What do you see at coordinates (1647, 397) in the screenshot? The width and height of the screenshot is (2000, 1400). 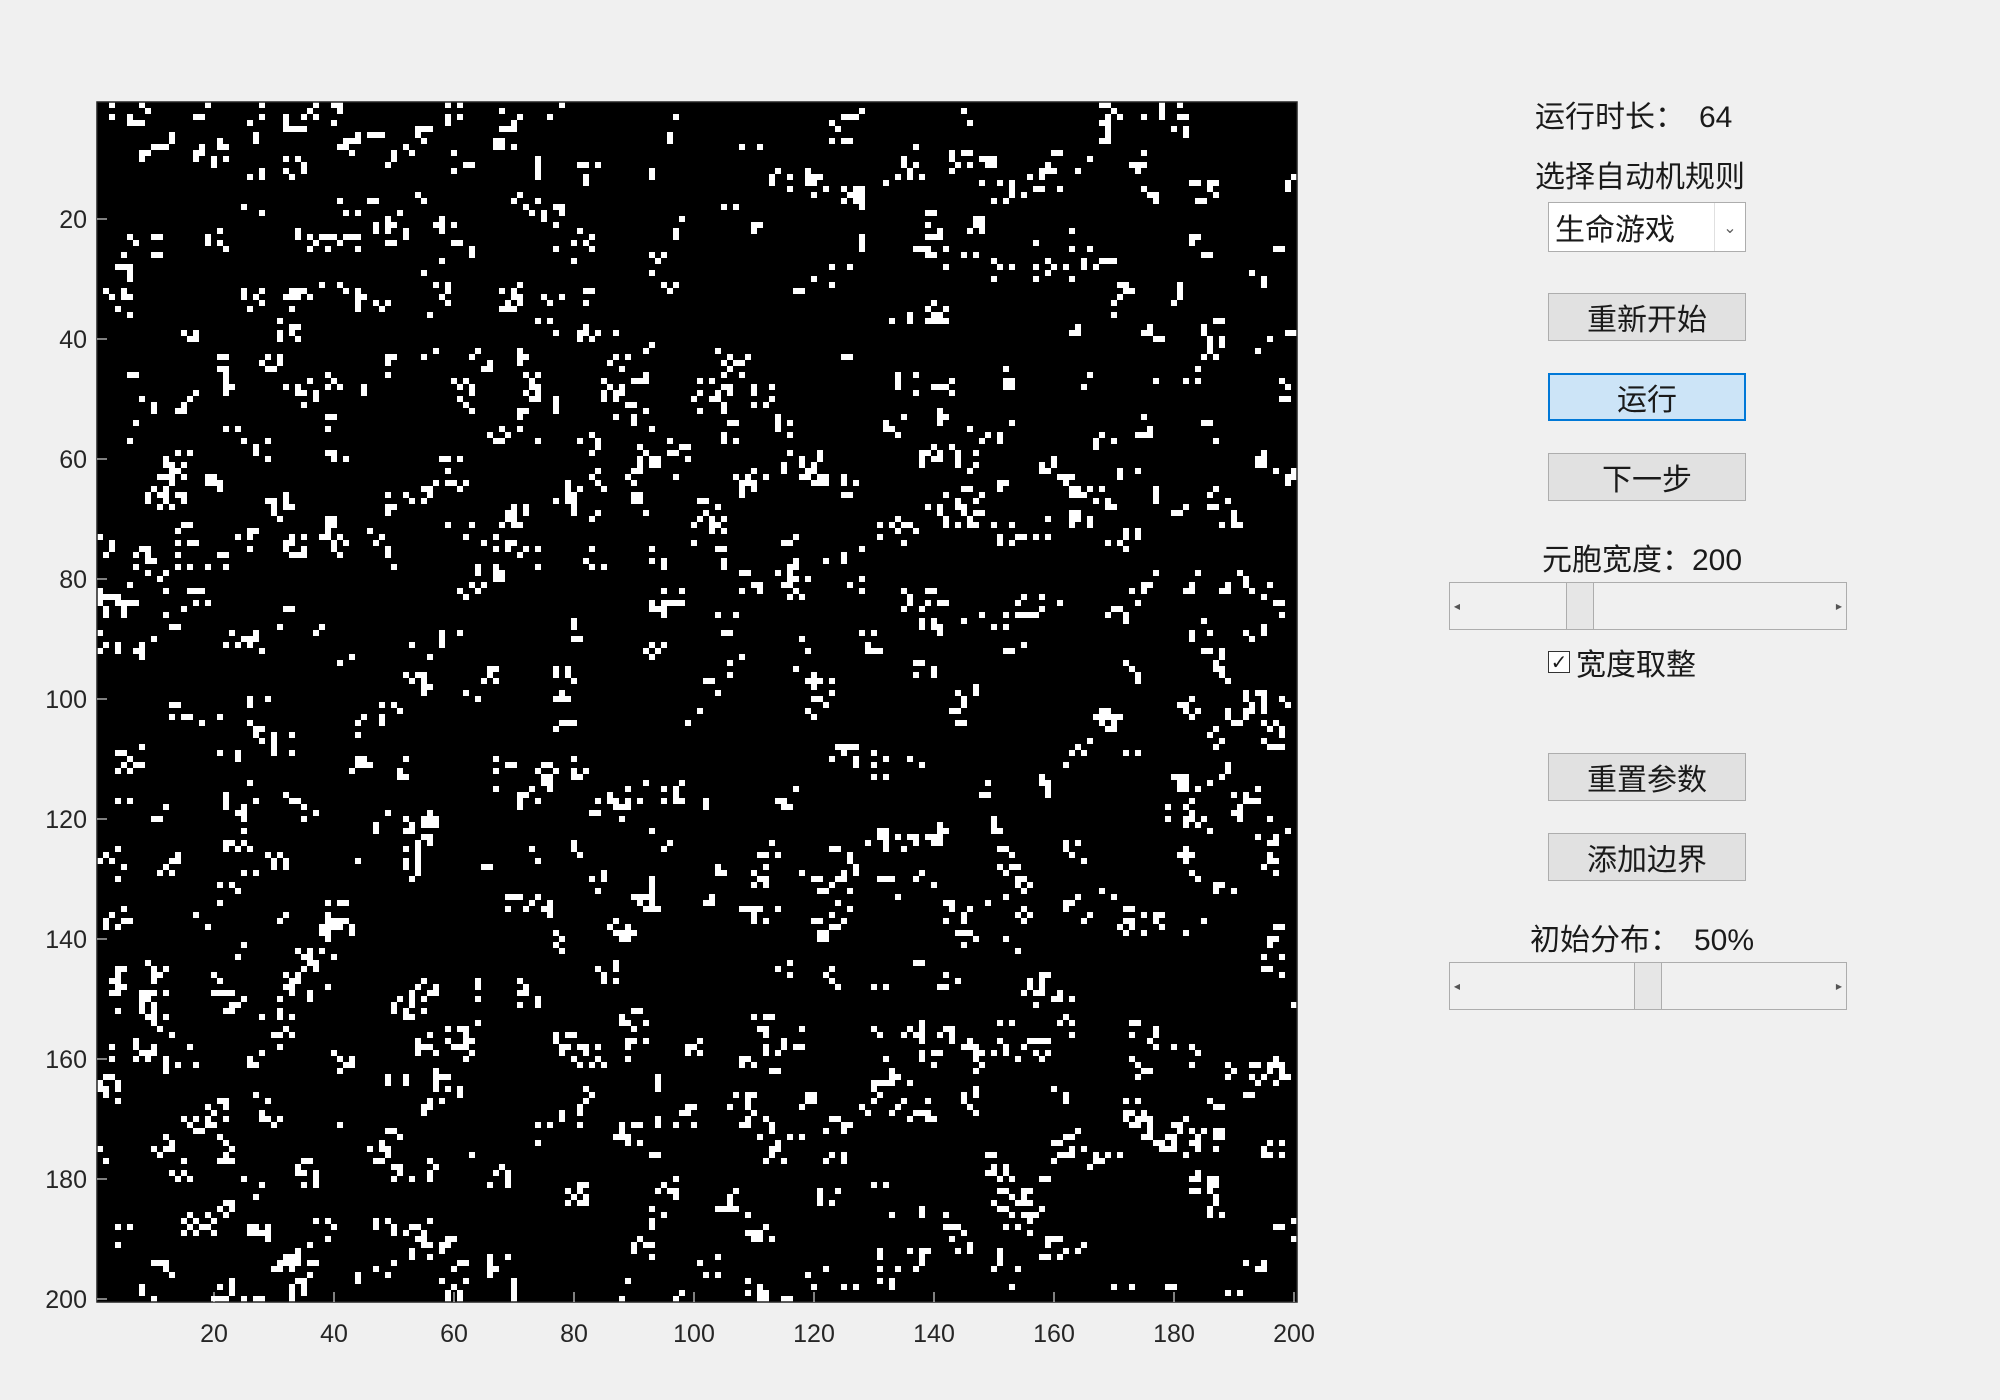 I see `run-button: 运行` at bounding box center [1647, 397].